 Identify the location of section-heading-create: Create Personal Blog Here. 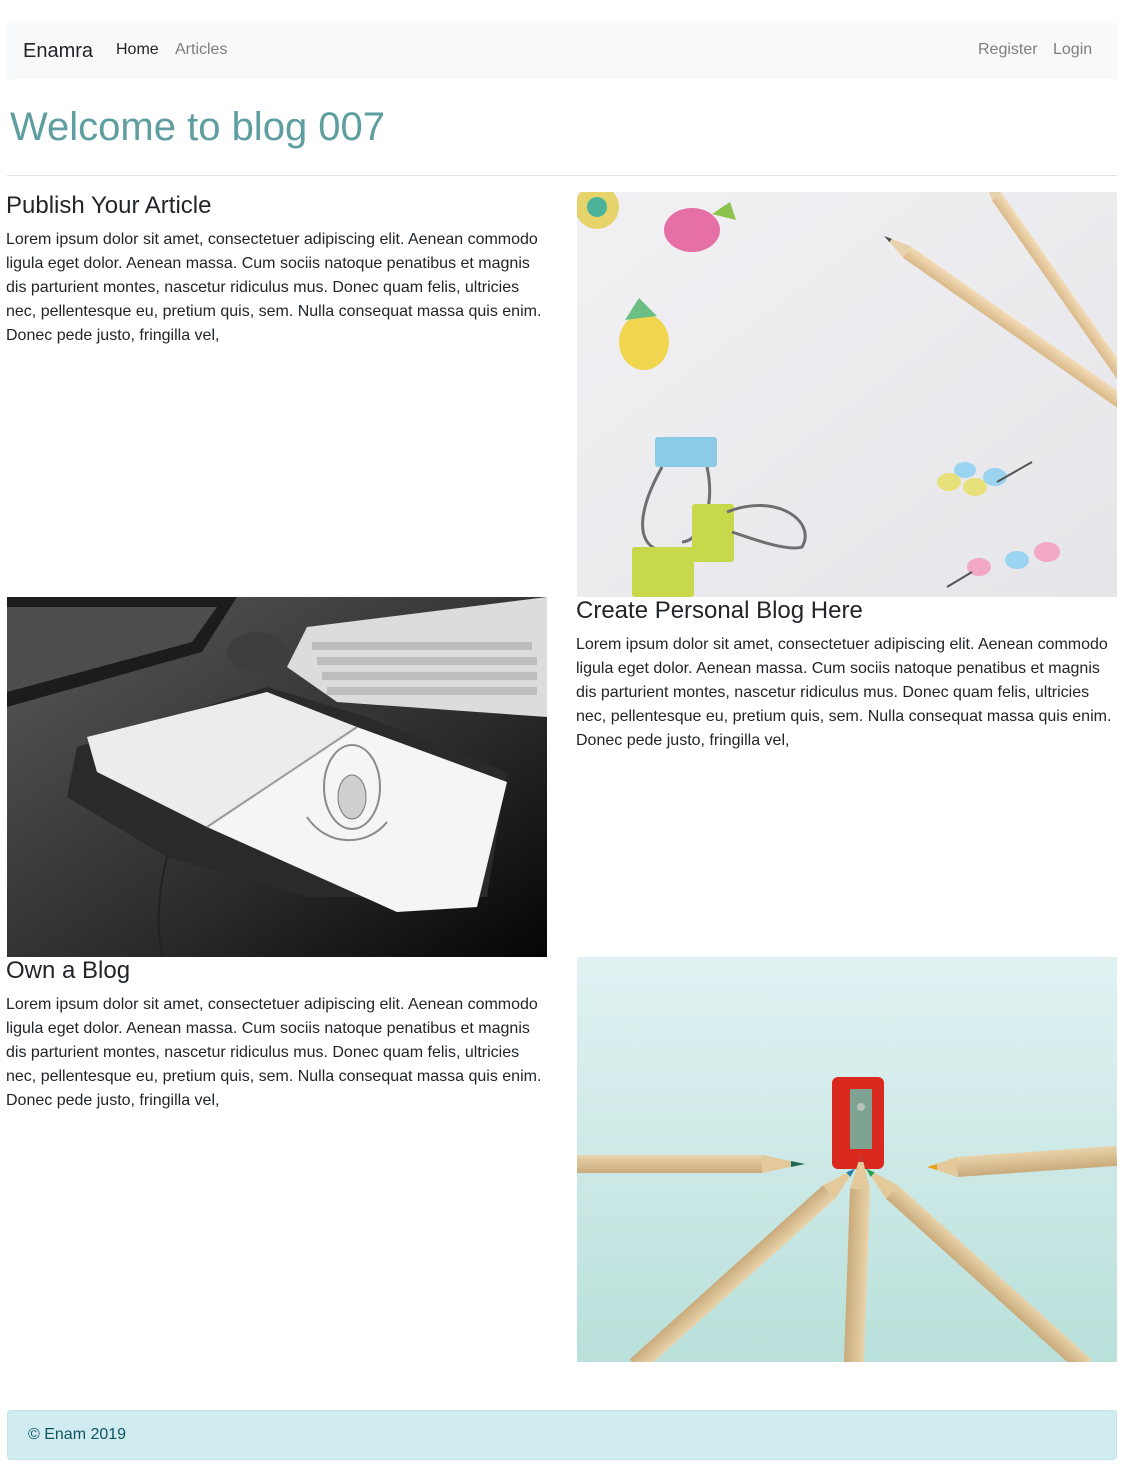
(719, 610).